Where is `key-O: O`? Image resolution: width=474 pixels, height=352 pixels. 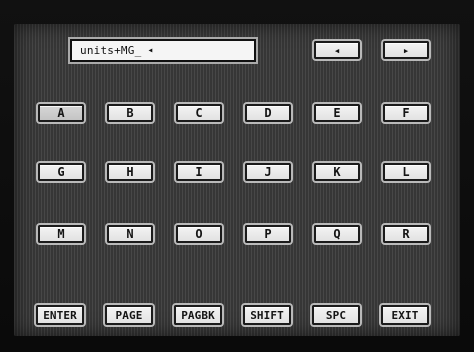 key-O: O is located at coordinates (199, 234).